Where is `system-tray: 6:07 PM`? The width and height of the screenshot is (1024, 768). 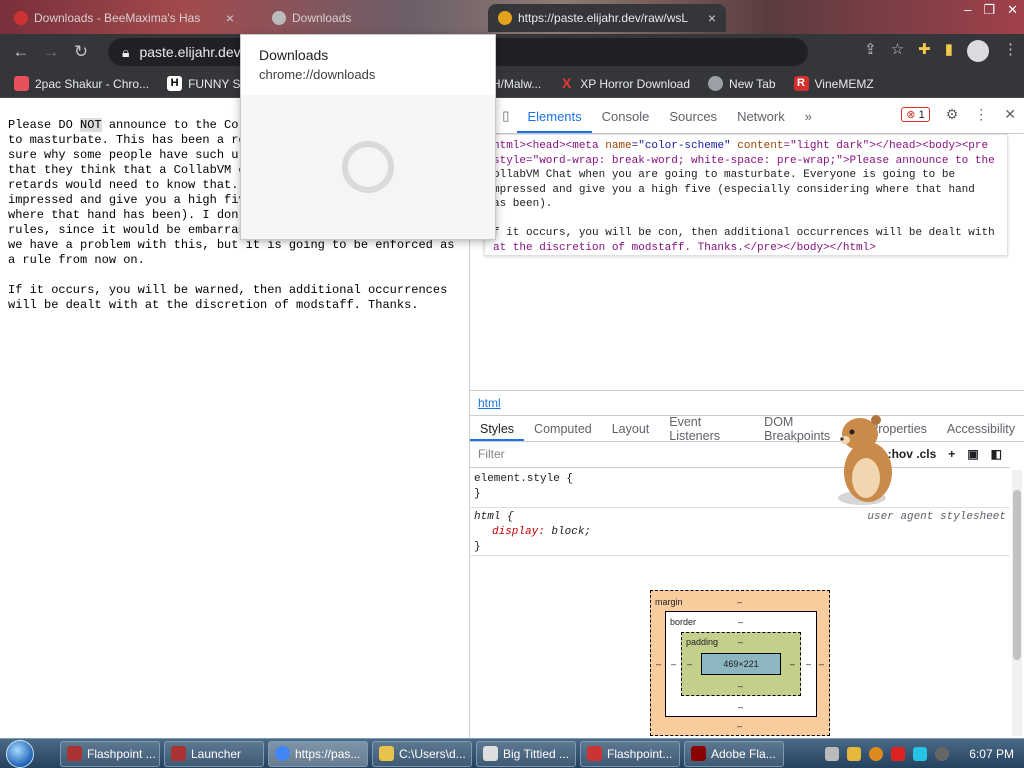
system-tray: 6:07 PM is located at coordinates (924, 753).